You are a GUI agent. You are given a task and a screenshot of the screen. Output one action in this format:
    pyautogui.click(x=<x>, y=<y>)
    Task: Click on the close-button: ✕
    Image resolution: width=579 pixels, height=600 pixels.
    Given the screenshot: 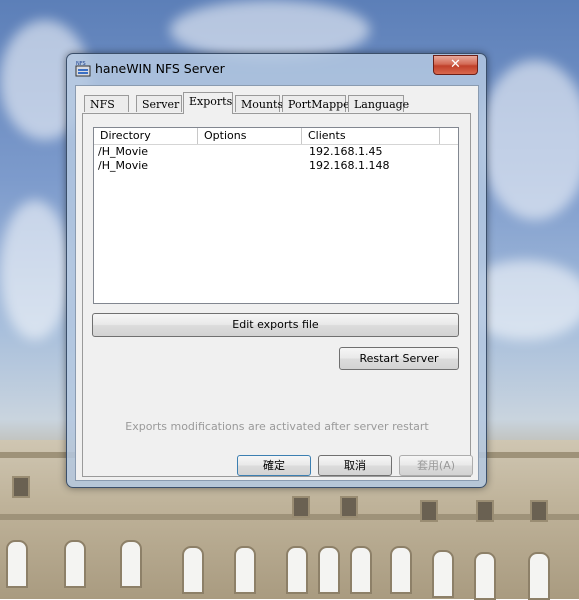 What is the action you would take?
    pyautogui.click(x=455, y=65)
    